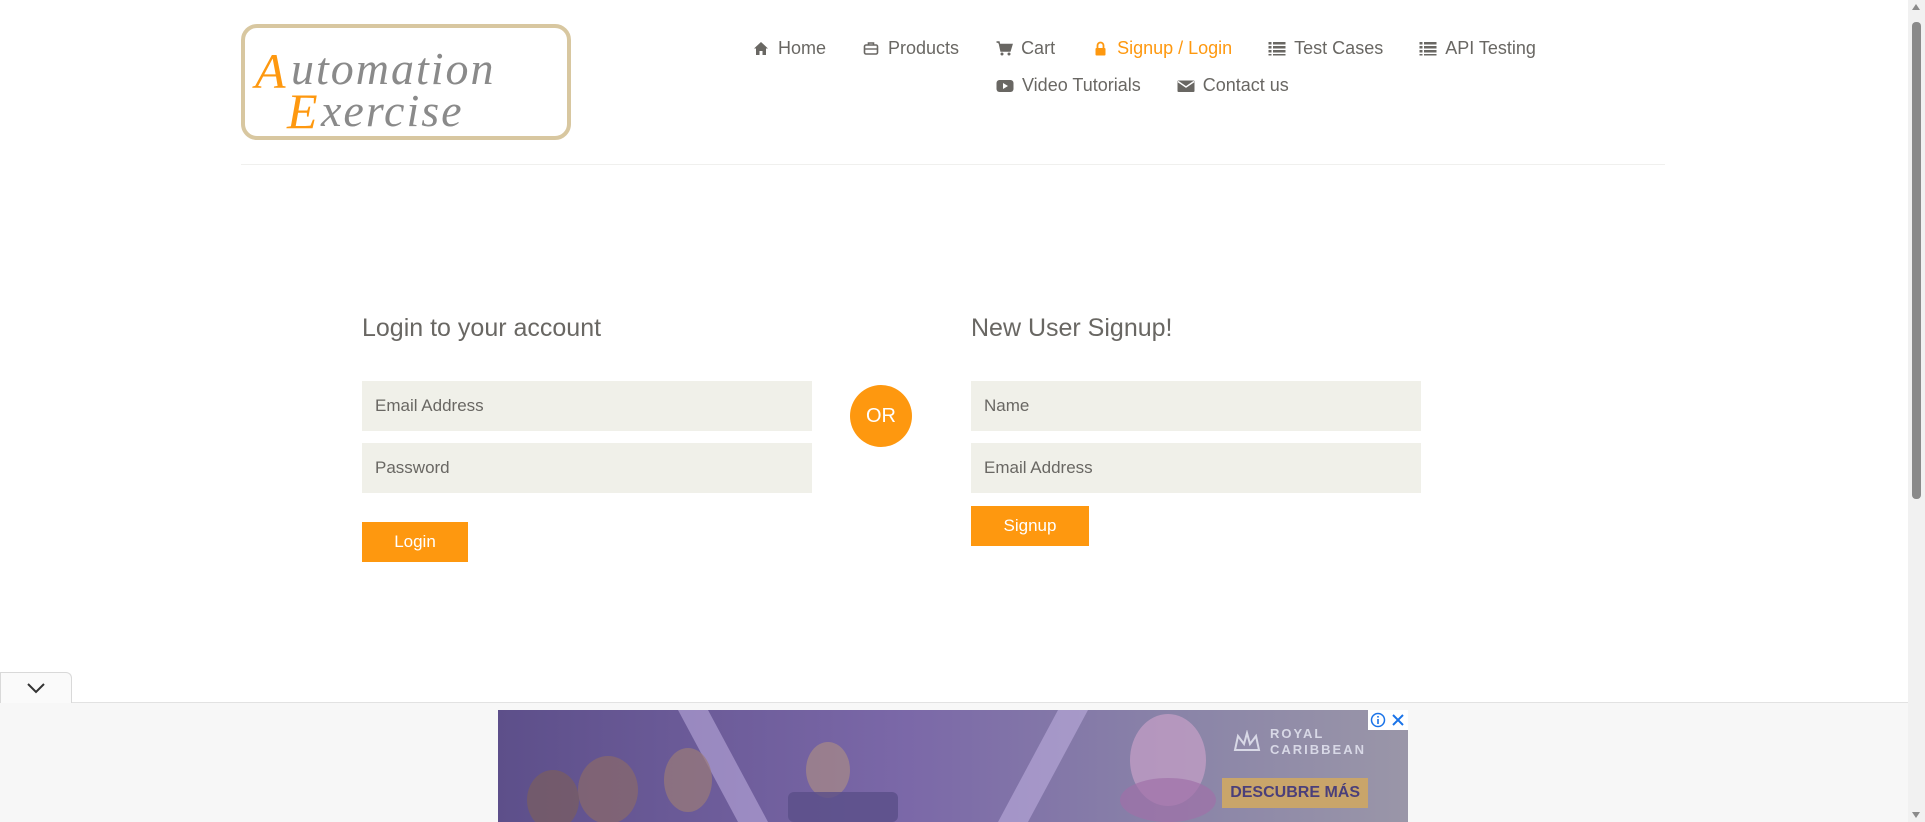 The width and height of the screenshot is (1925, 822). What do you see at coordinates (1142, 85) in the screenshot?
I see `main-nav-row-2: Video Tutorials Contact us` at bounding box center [1142, 85].